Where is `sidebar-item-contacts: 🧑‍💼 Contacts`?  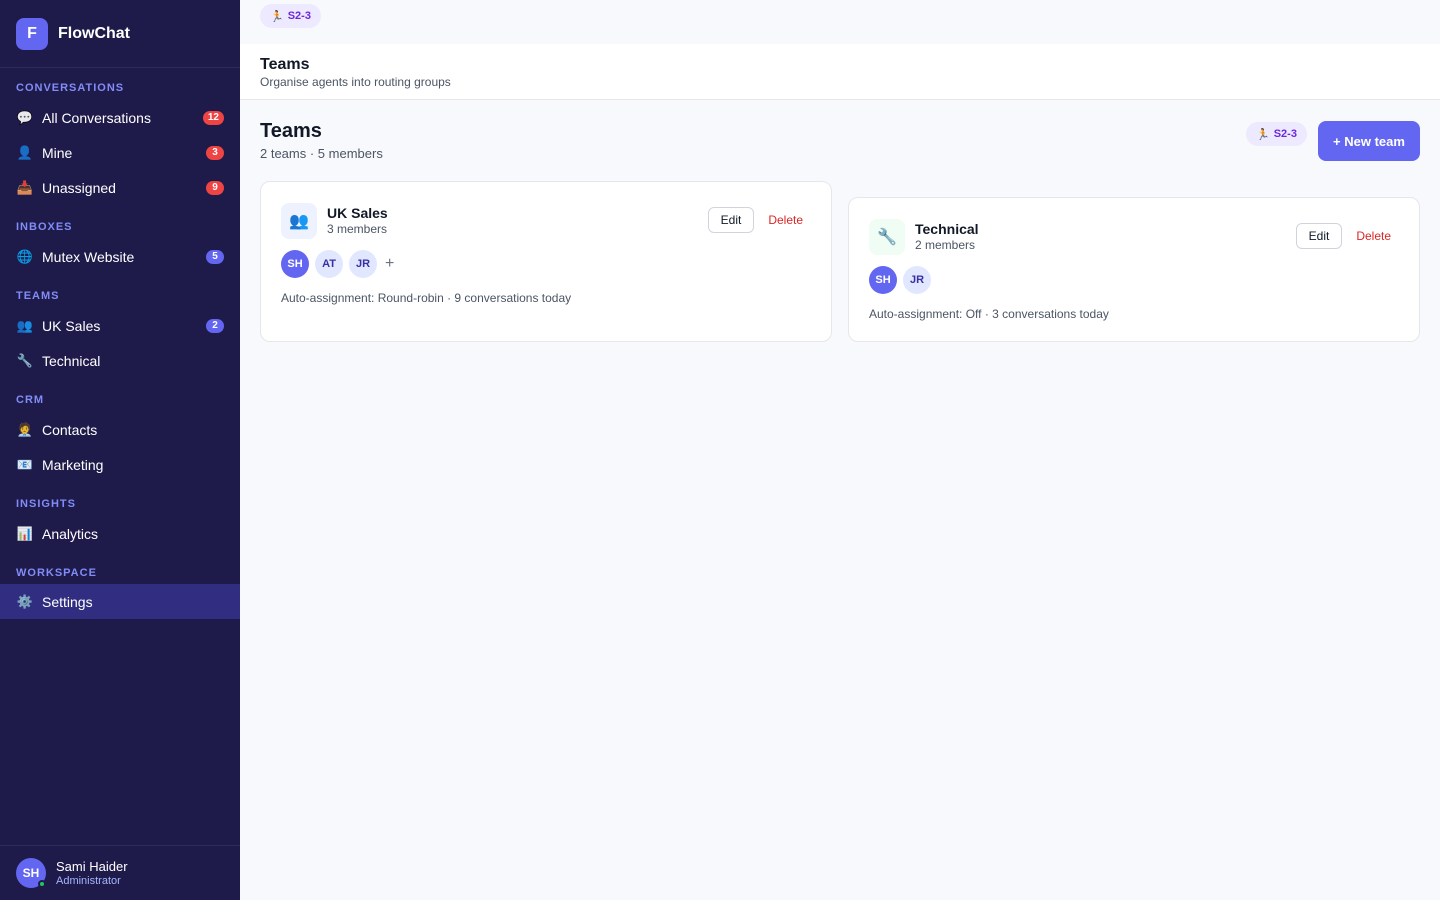 sidebar-item-contacts: 🧑‍💼 Contacts is located at coordinates (120, 429).